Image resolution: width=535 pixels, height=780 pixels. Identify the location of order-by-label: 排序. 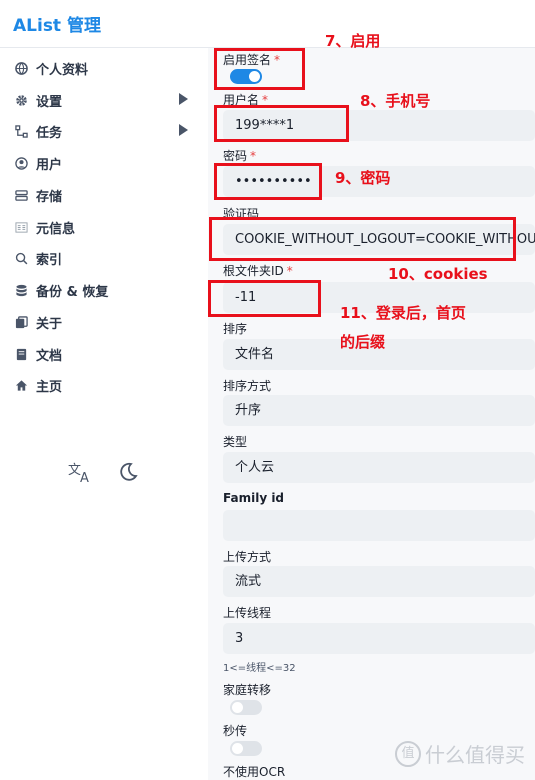
(235, 329).